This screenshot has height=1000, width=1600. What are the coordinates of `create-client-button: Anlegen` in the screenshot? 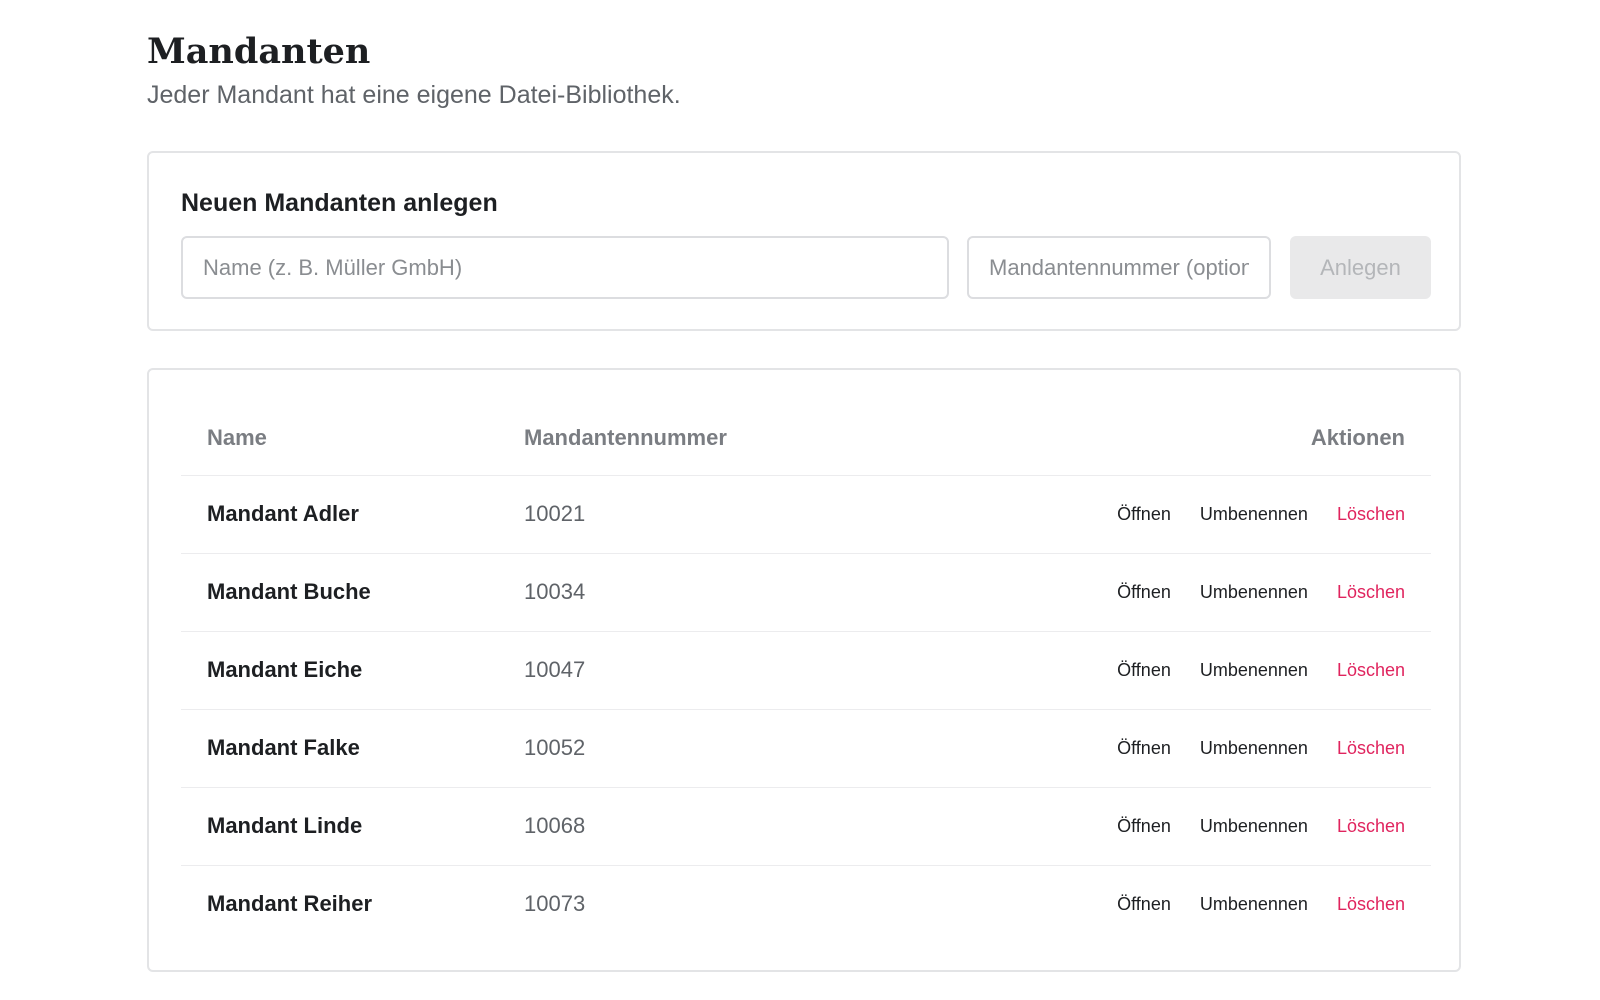 It's located at (1360, 267).